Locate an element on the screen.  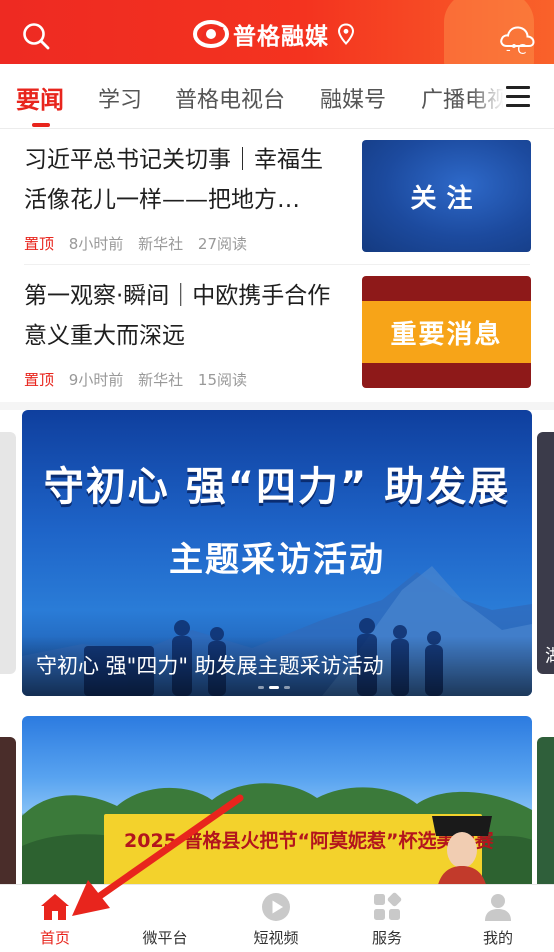
news-reads: 27阅读 is located at coordinates (222, 244).